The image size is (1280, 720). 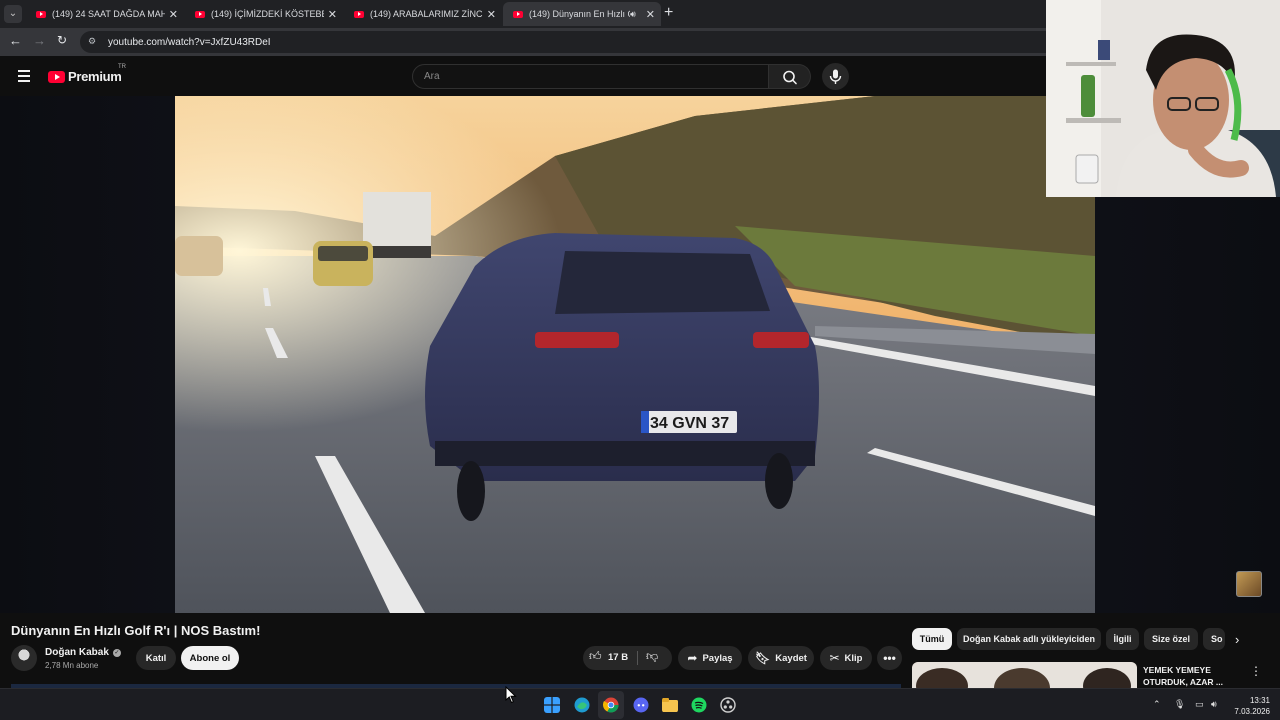 What do you see at coordinates (932, 639) in the screenshot?
I see `chip-all: Tümü` at bounding box center [932, 639].